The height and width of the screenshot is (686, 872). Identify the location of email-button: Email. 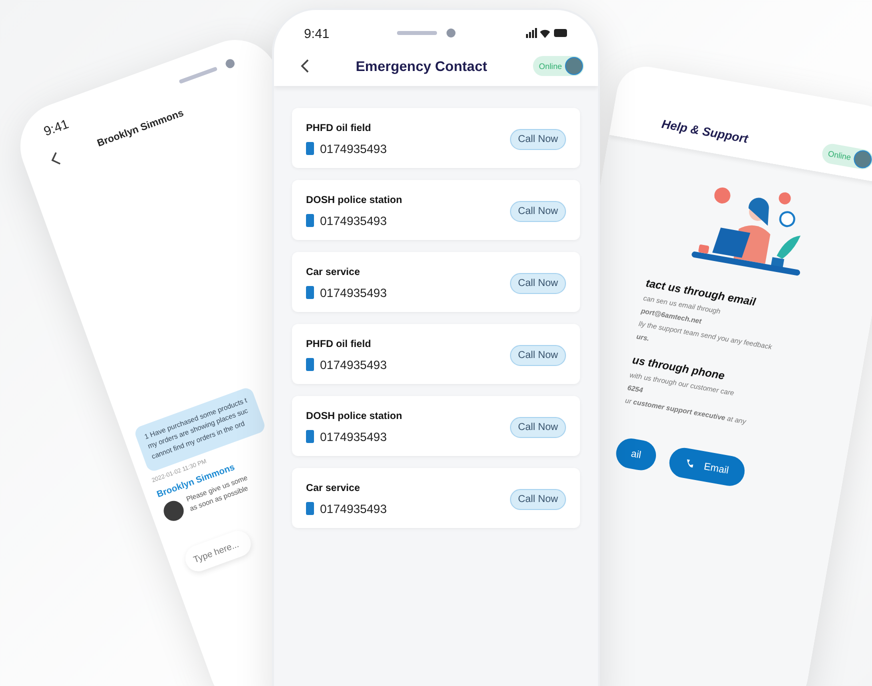
(706, 467).